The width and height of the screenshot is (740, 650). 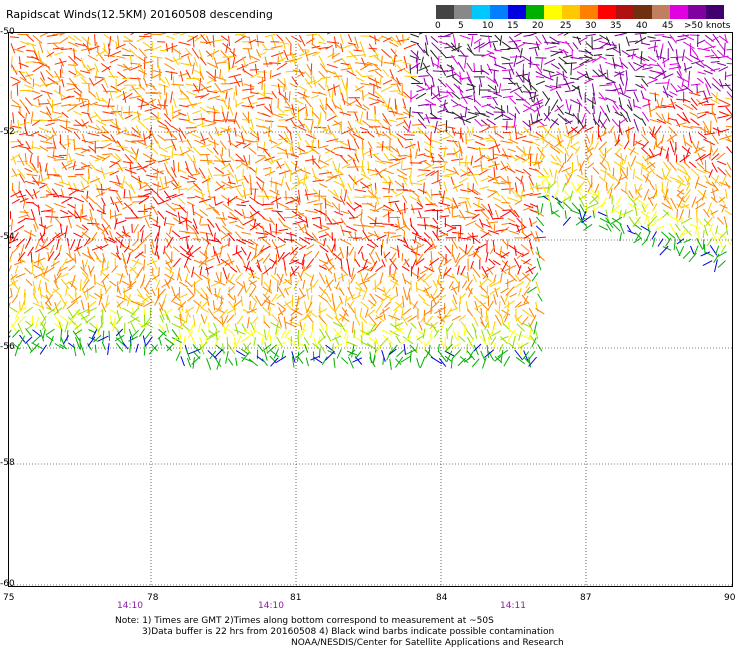 What do you see at coordinates (7, 463) in the screenshot?
I see `lat-label: -58` at bounding box center [7, 463].